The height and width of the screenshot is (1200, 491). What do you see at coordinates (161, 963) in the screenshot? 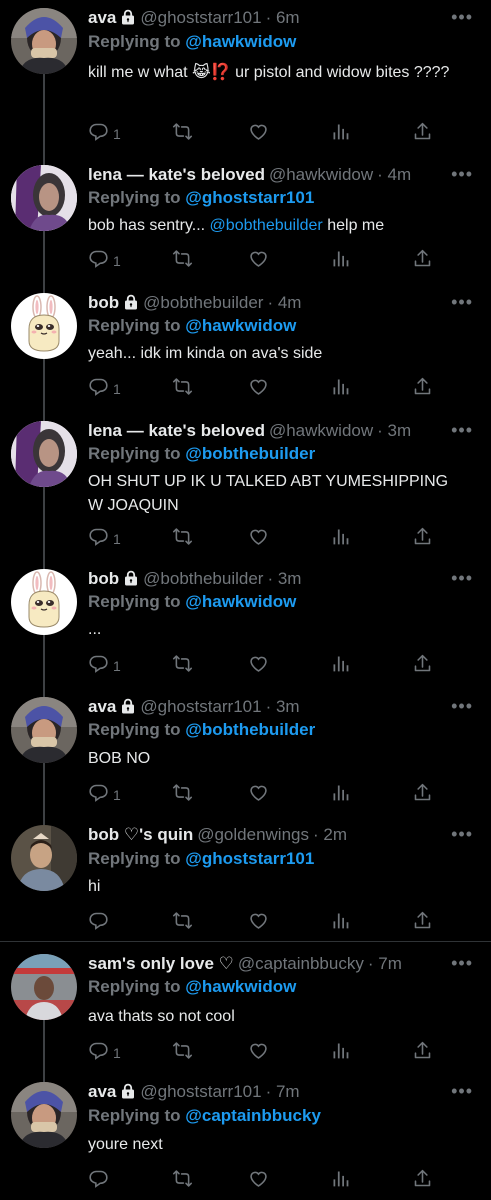
I see `display-name: sam's only love ♡` at bounding box center [161, 963].